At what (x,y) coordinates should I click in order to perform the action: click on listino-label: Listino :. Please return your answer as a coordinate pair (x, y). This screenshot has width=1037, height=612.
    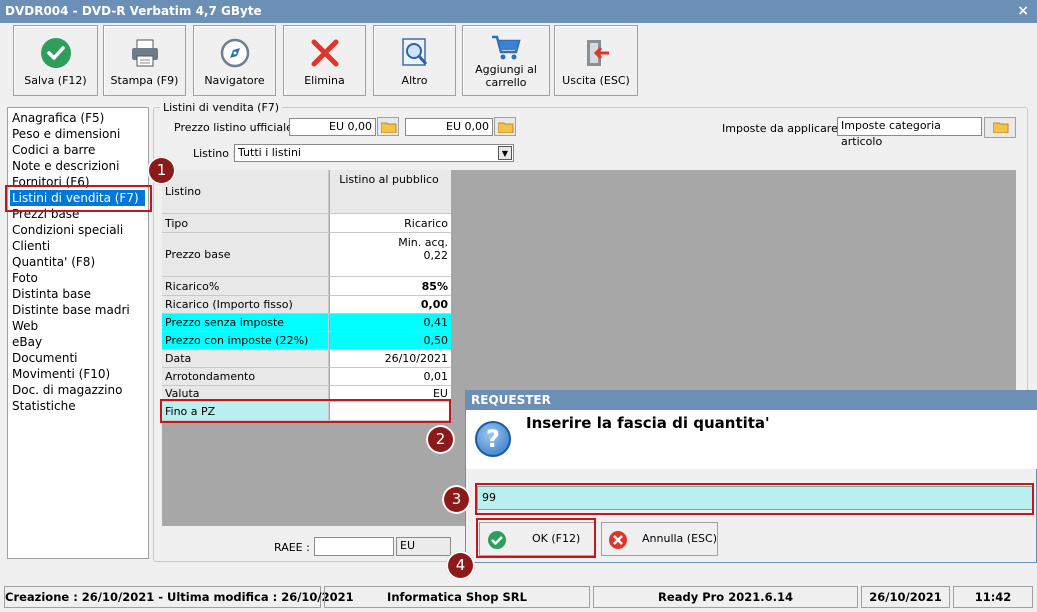
    Looking at the image, I should click on (215, 153).